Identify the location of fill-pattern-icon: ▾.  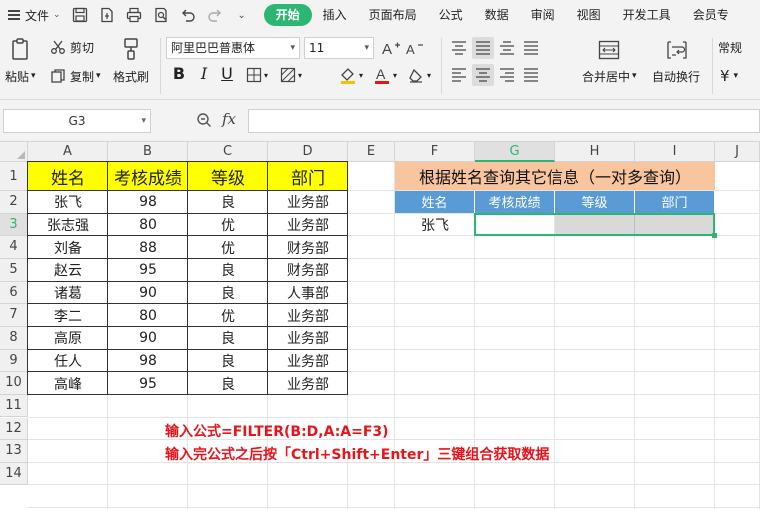
(291, 75).